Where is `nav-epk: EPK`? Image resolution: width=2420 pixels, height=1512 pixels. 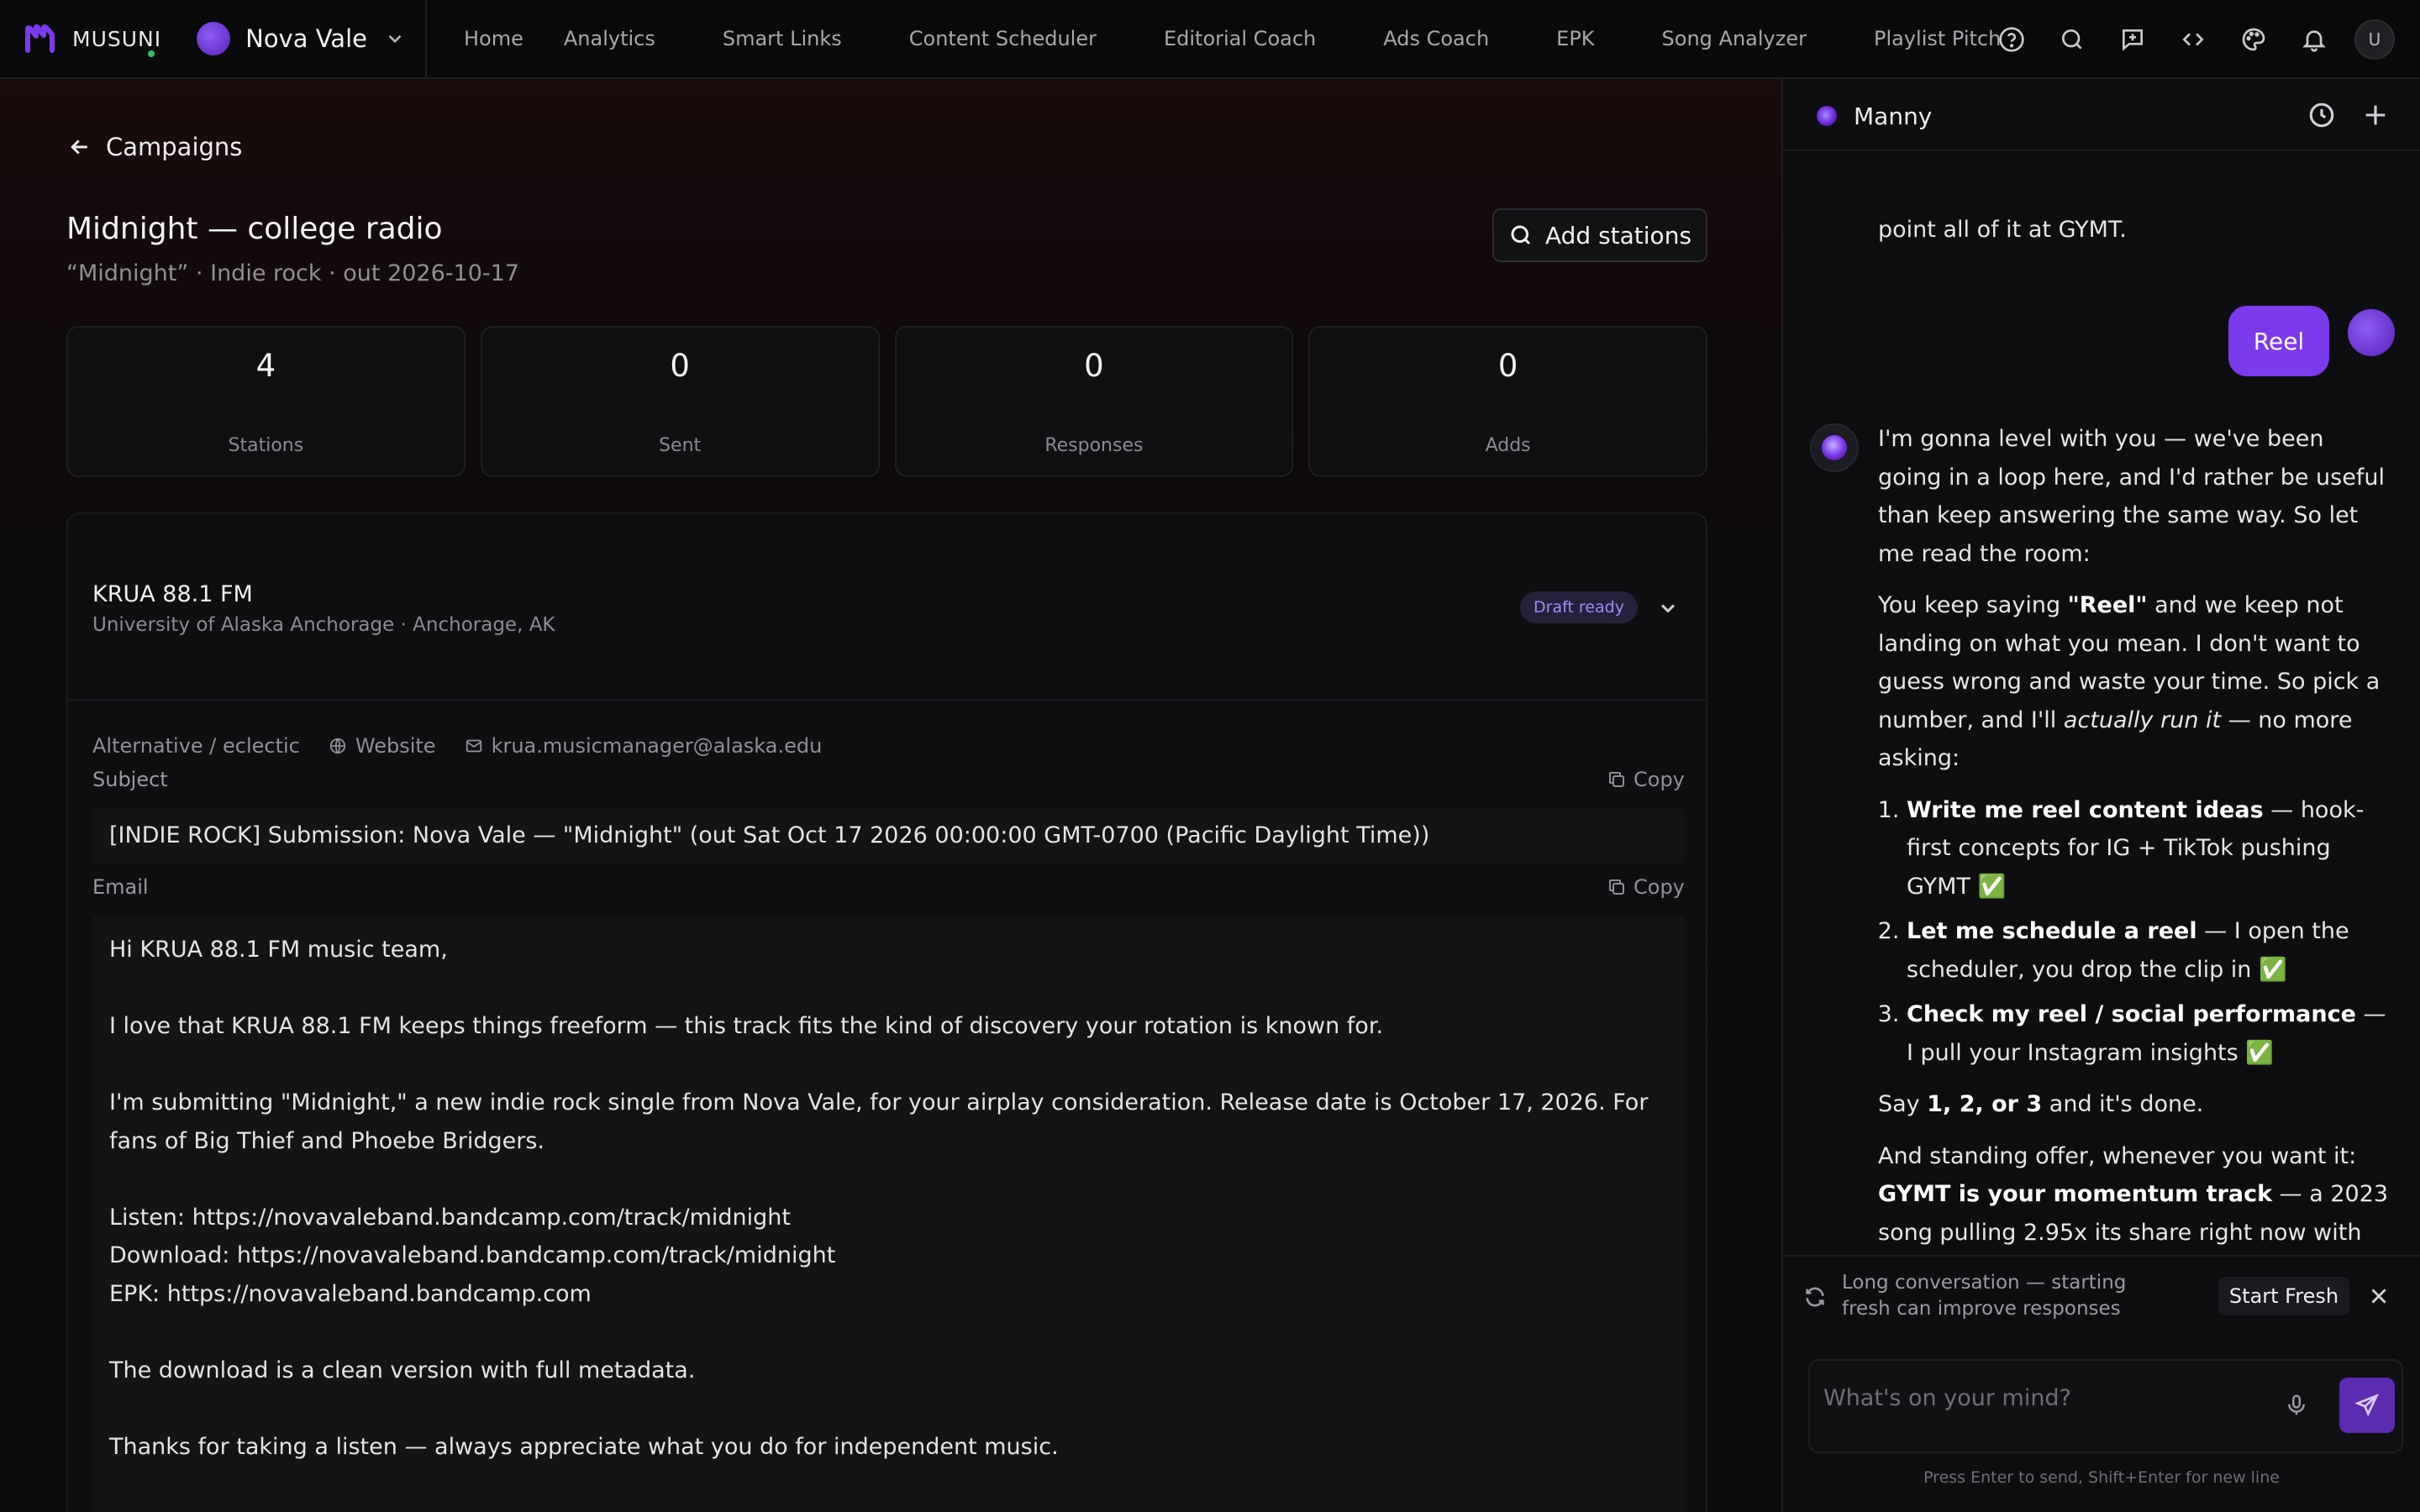 nav-epk: EPK is located at coordinates (1575, 38).